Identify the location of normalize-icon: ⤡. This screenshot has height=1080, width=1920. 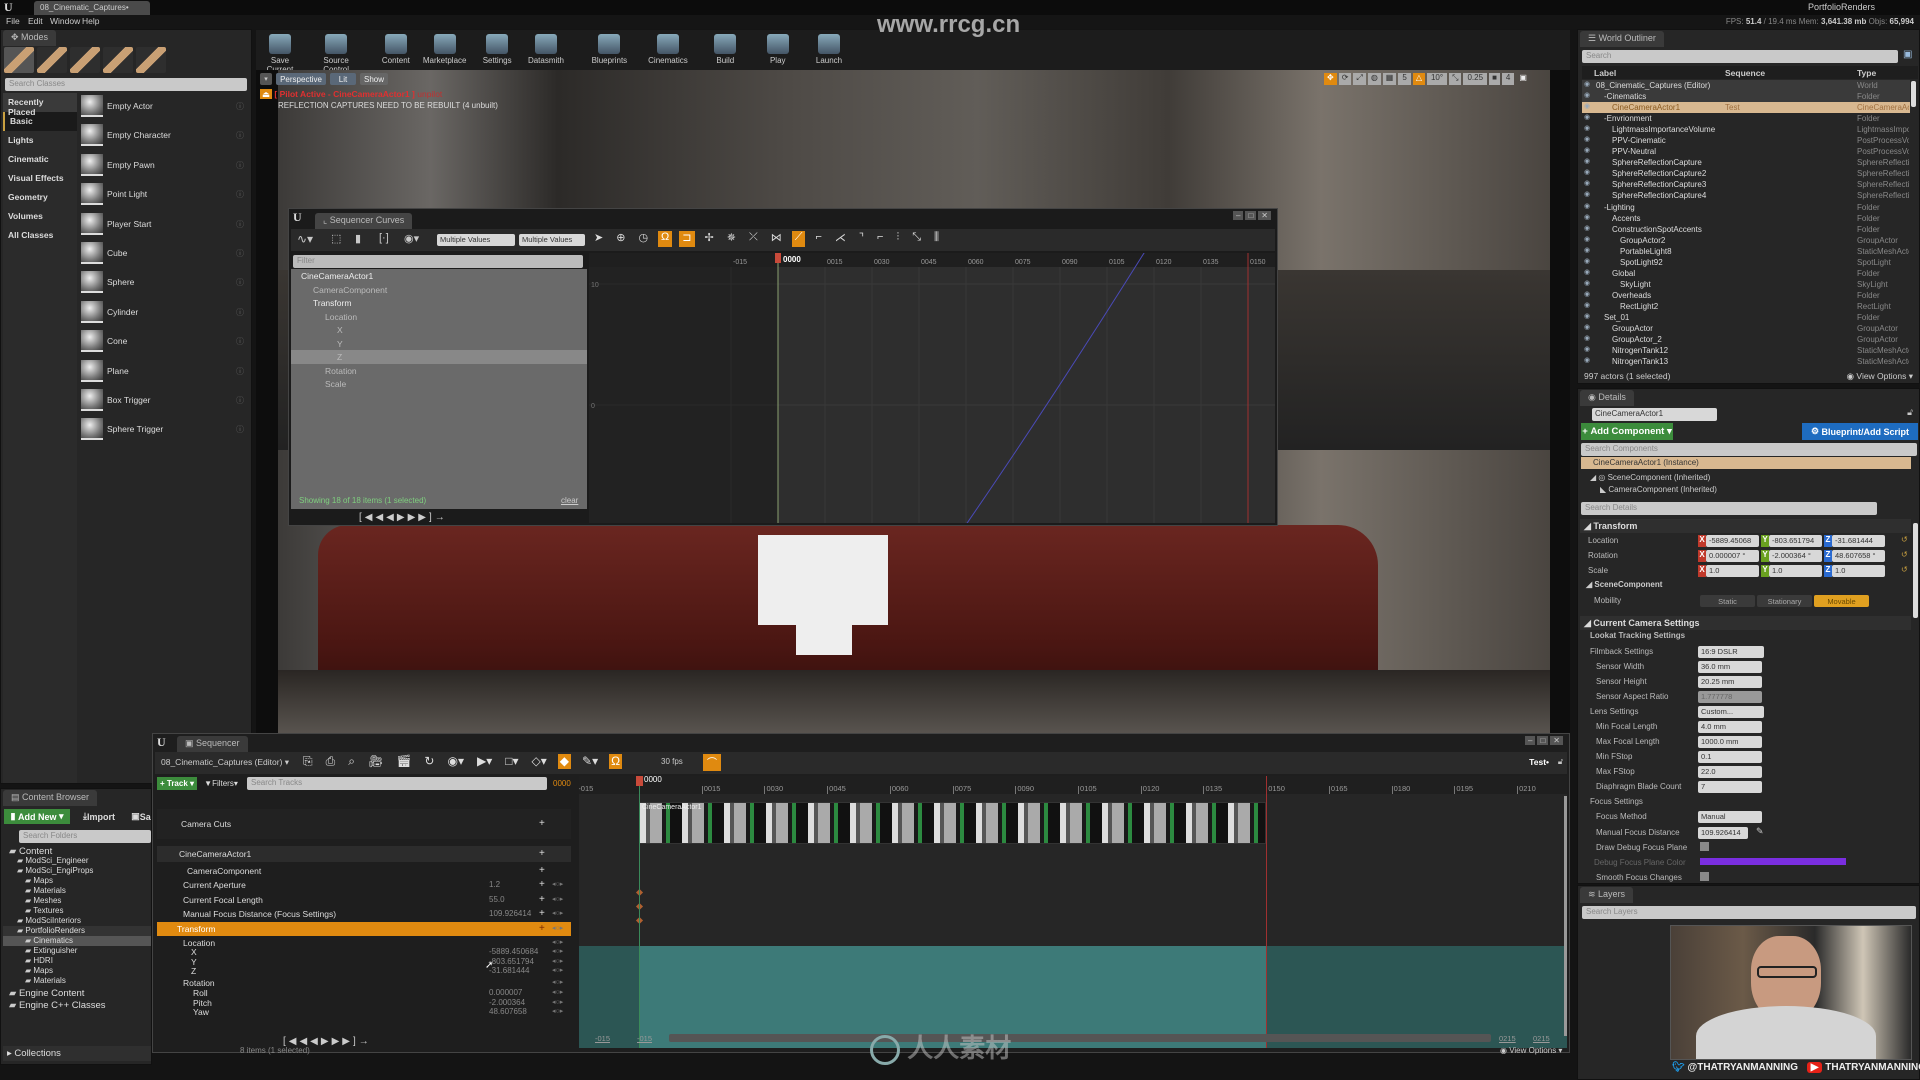
(916, 239).